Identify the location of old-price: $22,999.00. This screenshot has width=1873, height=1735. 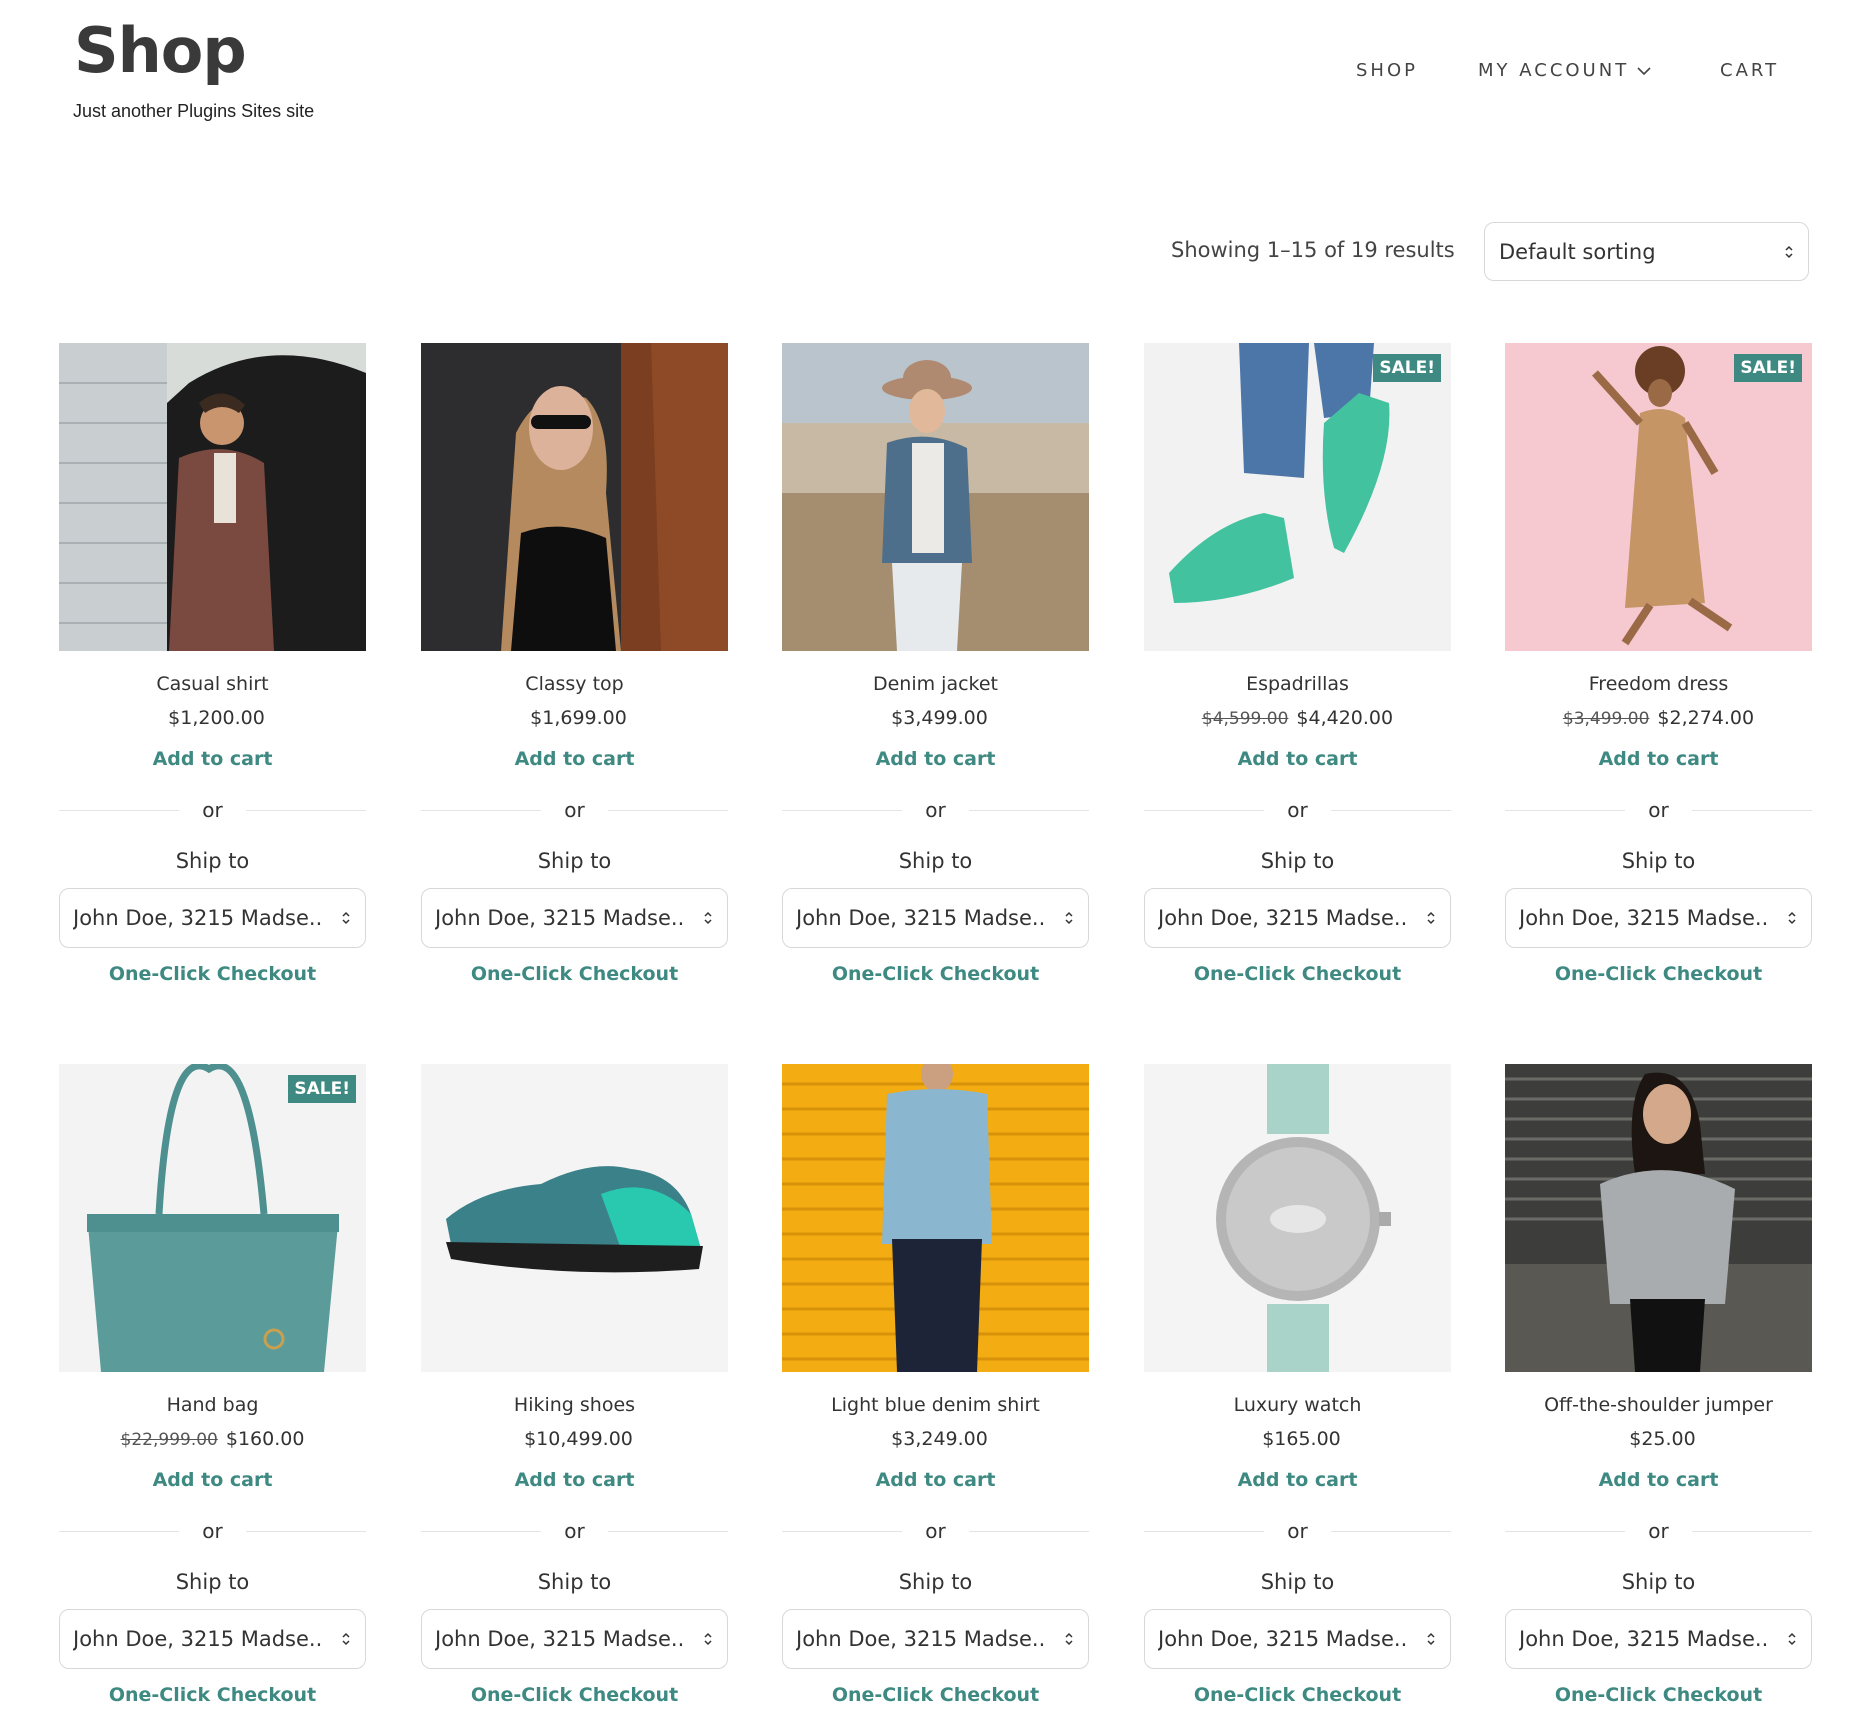
(169, 1440).